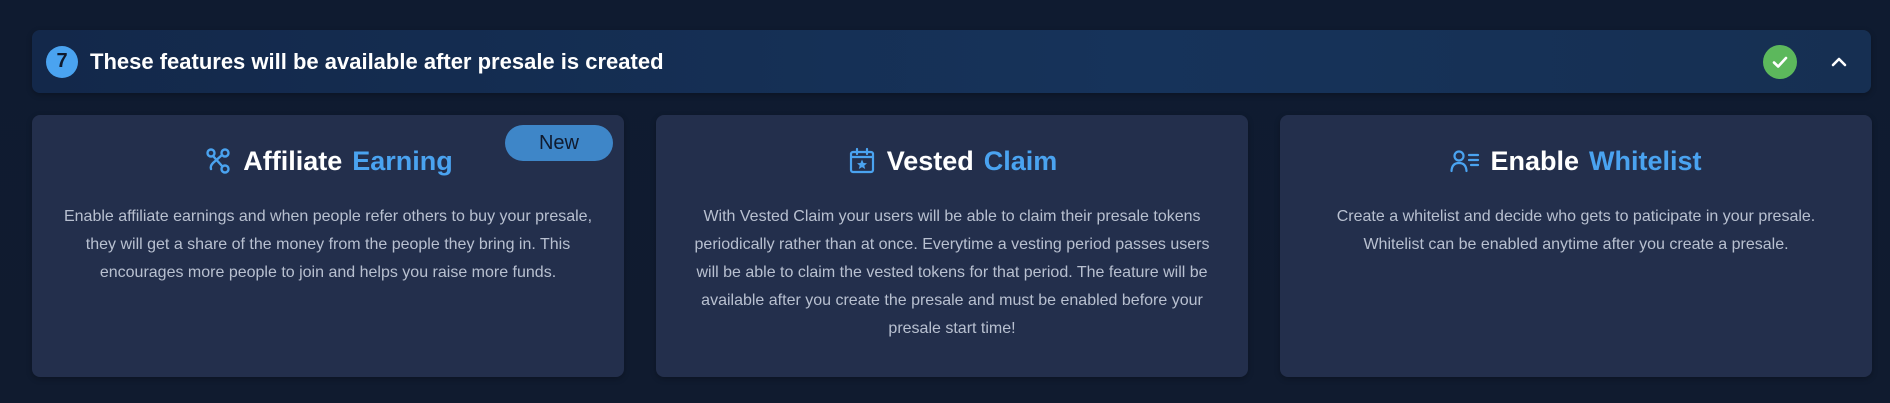  What do you see at coordinates (1020, 160) in the screenshot?
I see `card-title-accent: Claim` at bounding box center [1020, 160].